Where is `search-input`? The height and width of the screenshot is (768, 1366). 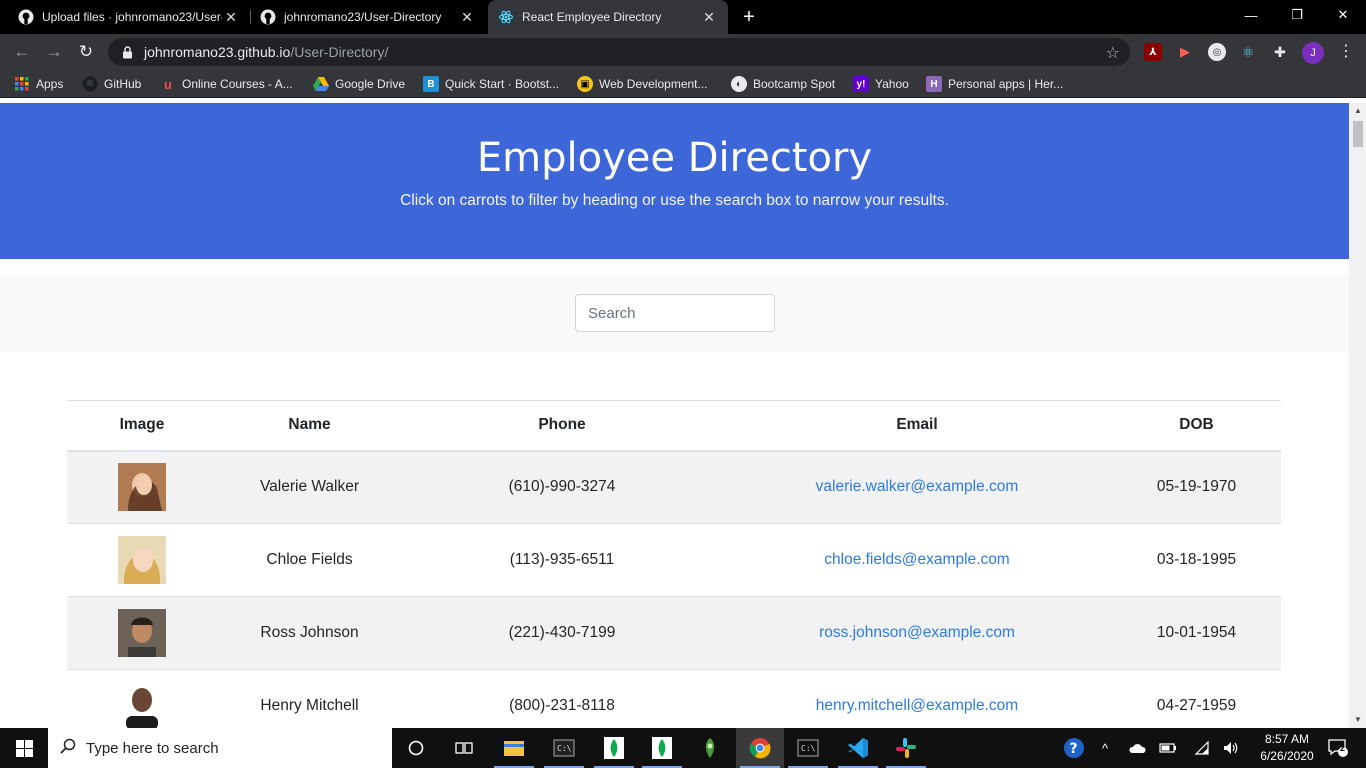
search-input is located at coordinates (675, 313).